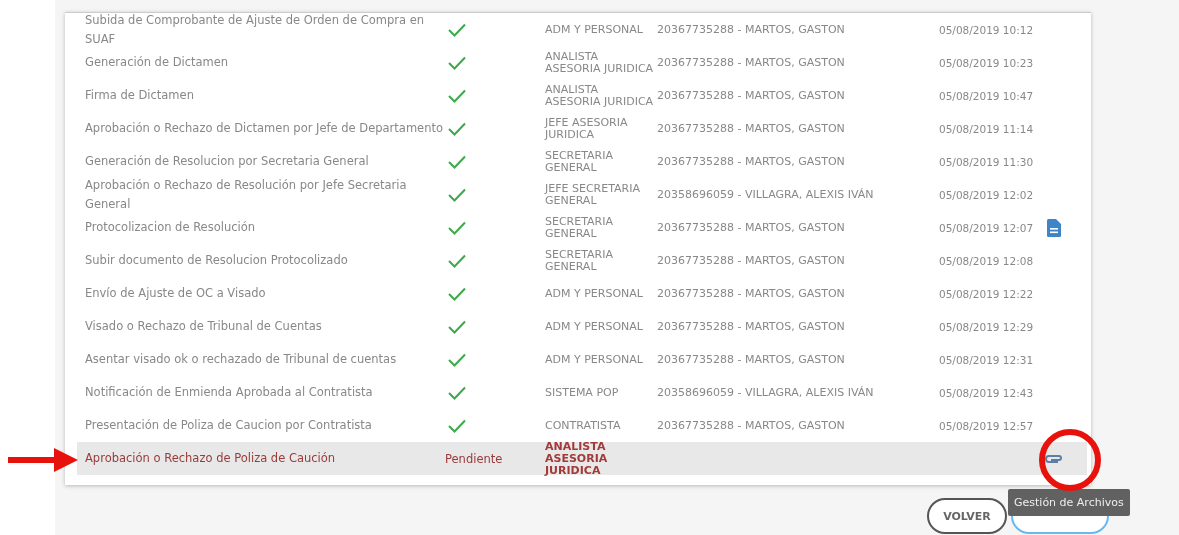 This screenshot has height=535, width=1179. Describe the element at coordinates (986, 326) in the screenshot. I see `date-time: 05/08/2019 12:29` at that location.